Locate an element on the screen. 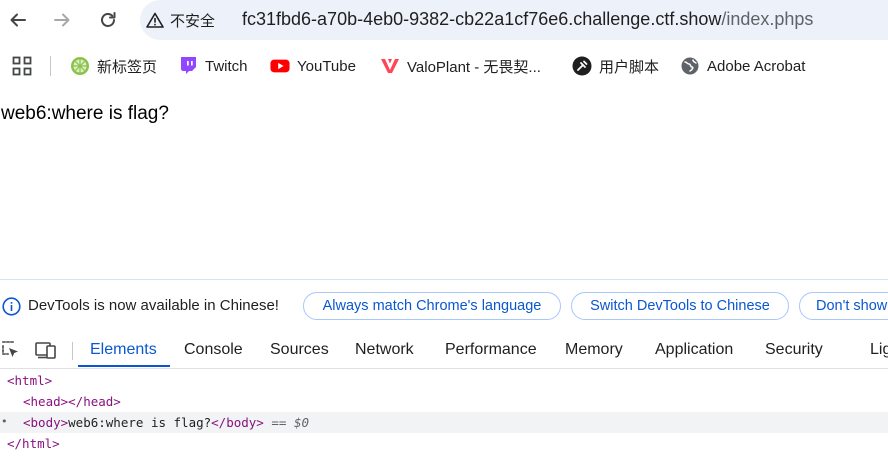 This screenshot has height=470, width=888. forward-button is located at coordinates (62, 20).